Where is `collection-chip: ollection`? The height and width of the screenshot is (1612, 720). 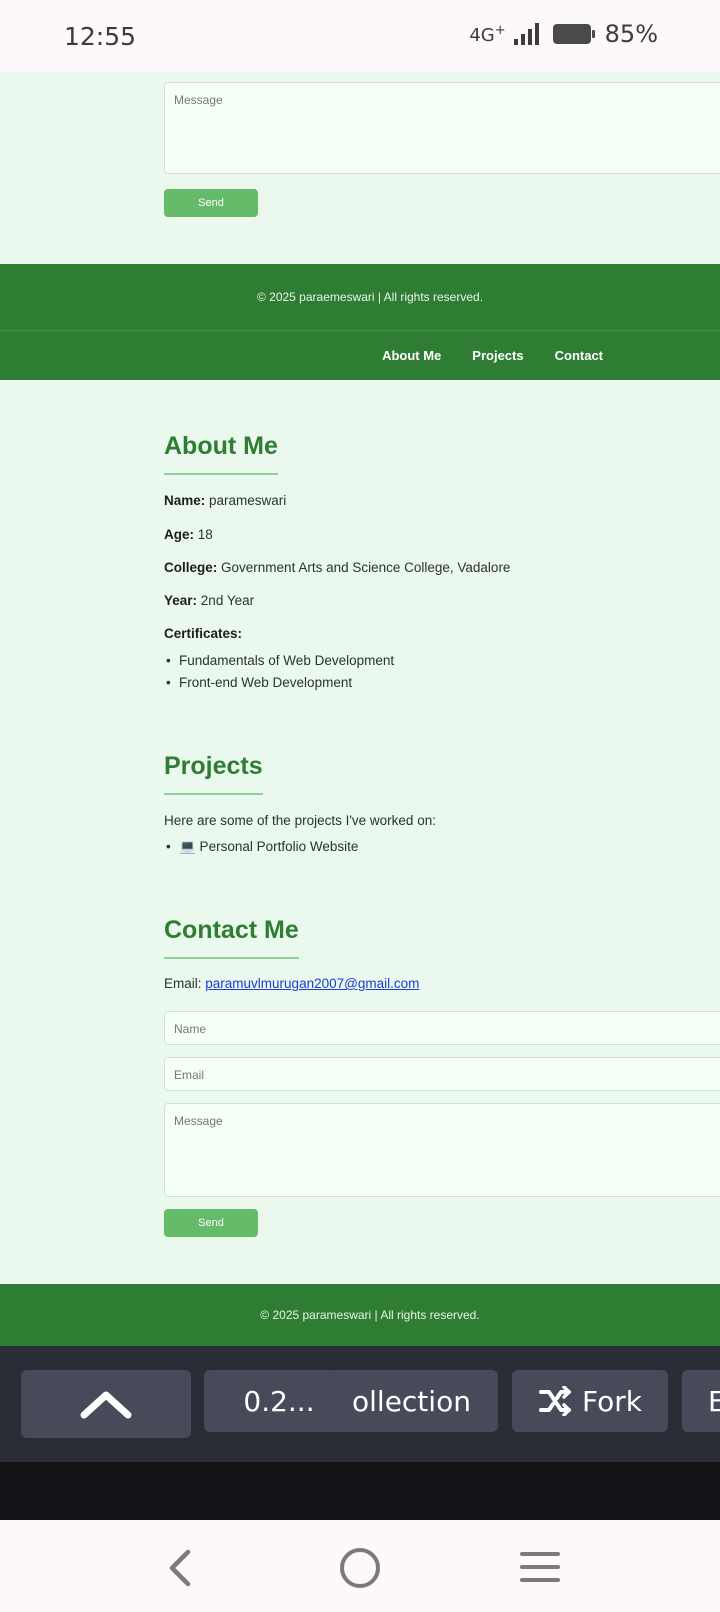 collection-chip: ollection is located at coordinates (415, 1401).